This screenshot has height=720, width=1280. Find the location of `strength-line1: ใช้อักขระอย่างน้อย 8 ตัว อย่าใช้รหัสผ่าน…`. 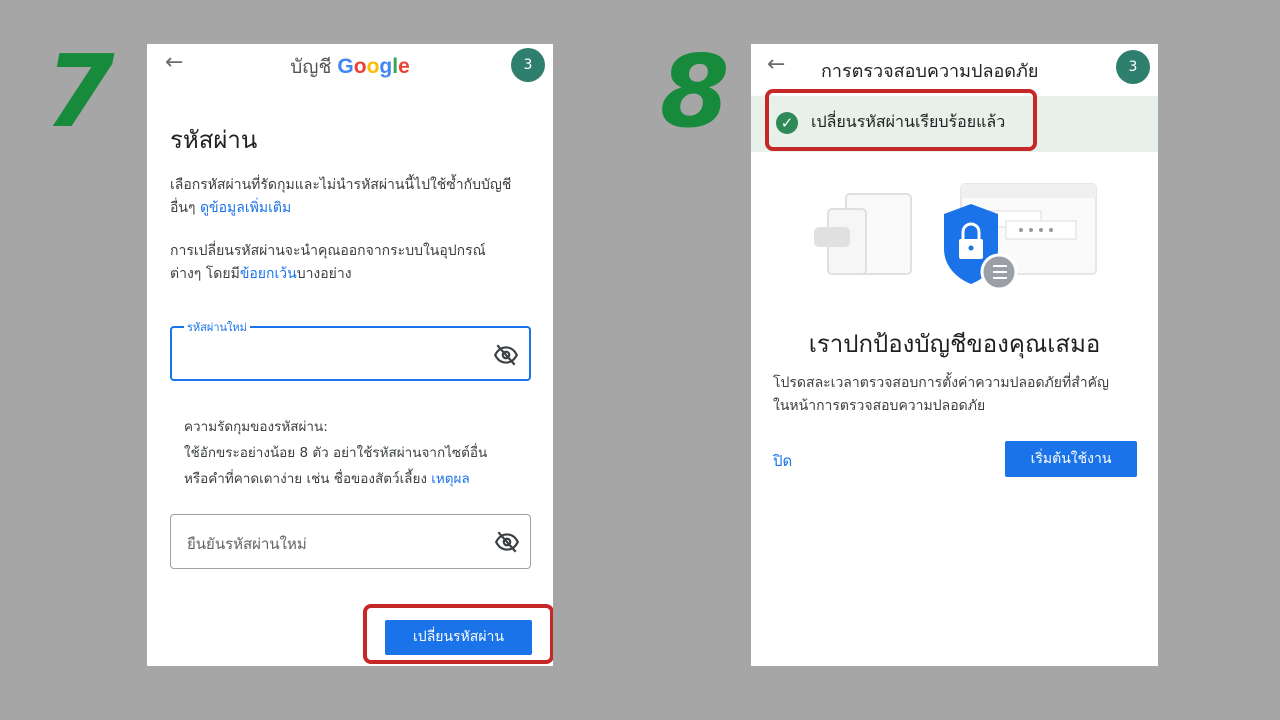

strength-line1: ใช้อักขระอย่างน้อย 8 ตัว อย่าใช้รหัสผ่าน… is located at coordinates (336, 453).